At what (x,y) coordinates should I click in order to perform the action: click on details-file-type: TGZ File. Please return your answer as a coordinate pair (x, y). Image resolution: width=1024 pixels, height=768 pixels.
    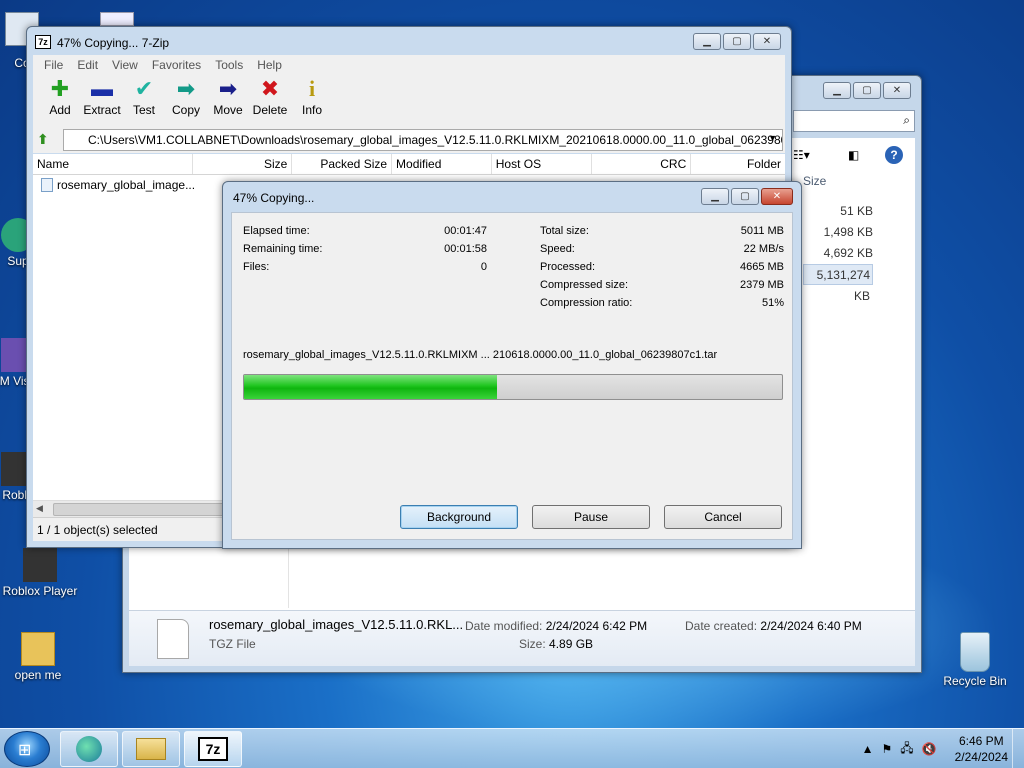
    Looking at the image, I should click on (232, 644).